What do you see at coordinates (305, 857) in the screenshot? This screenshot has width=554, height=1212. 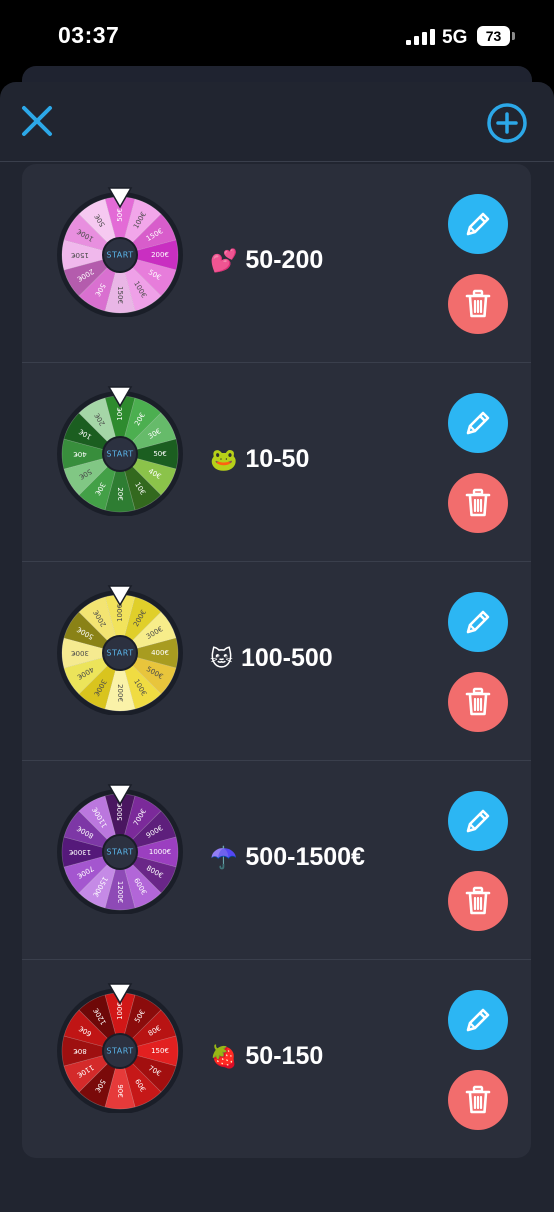 I see `wheel-title: 500-1500€` at bounding box center [305, 857].